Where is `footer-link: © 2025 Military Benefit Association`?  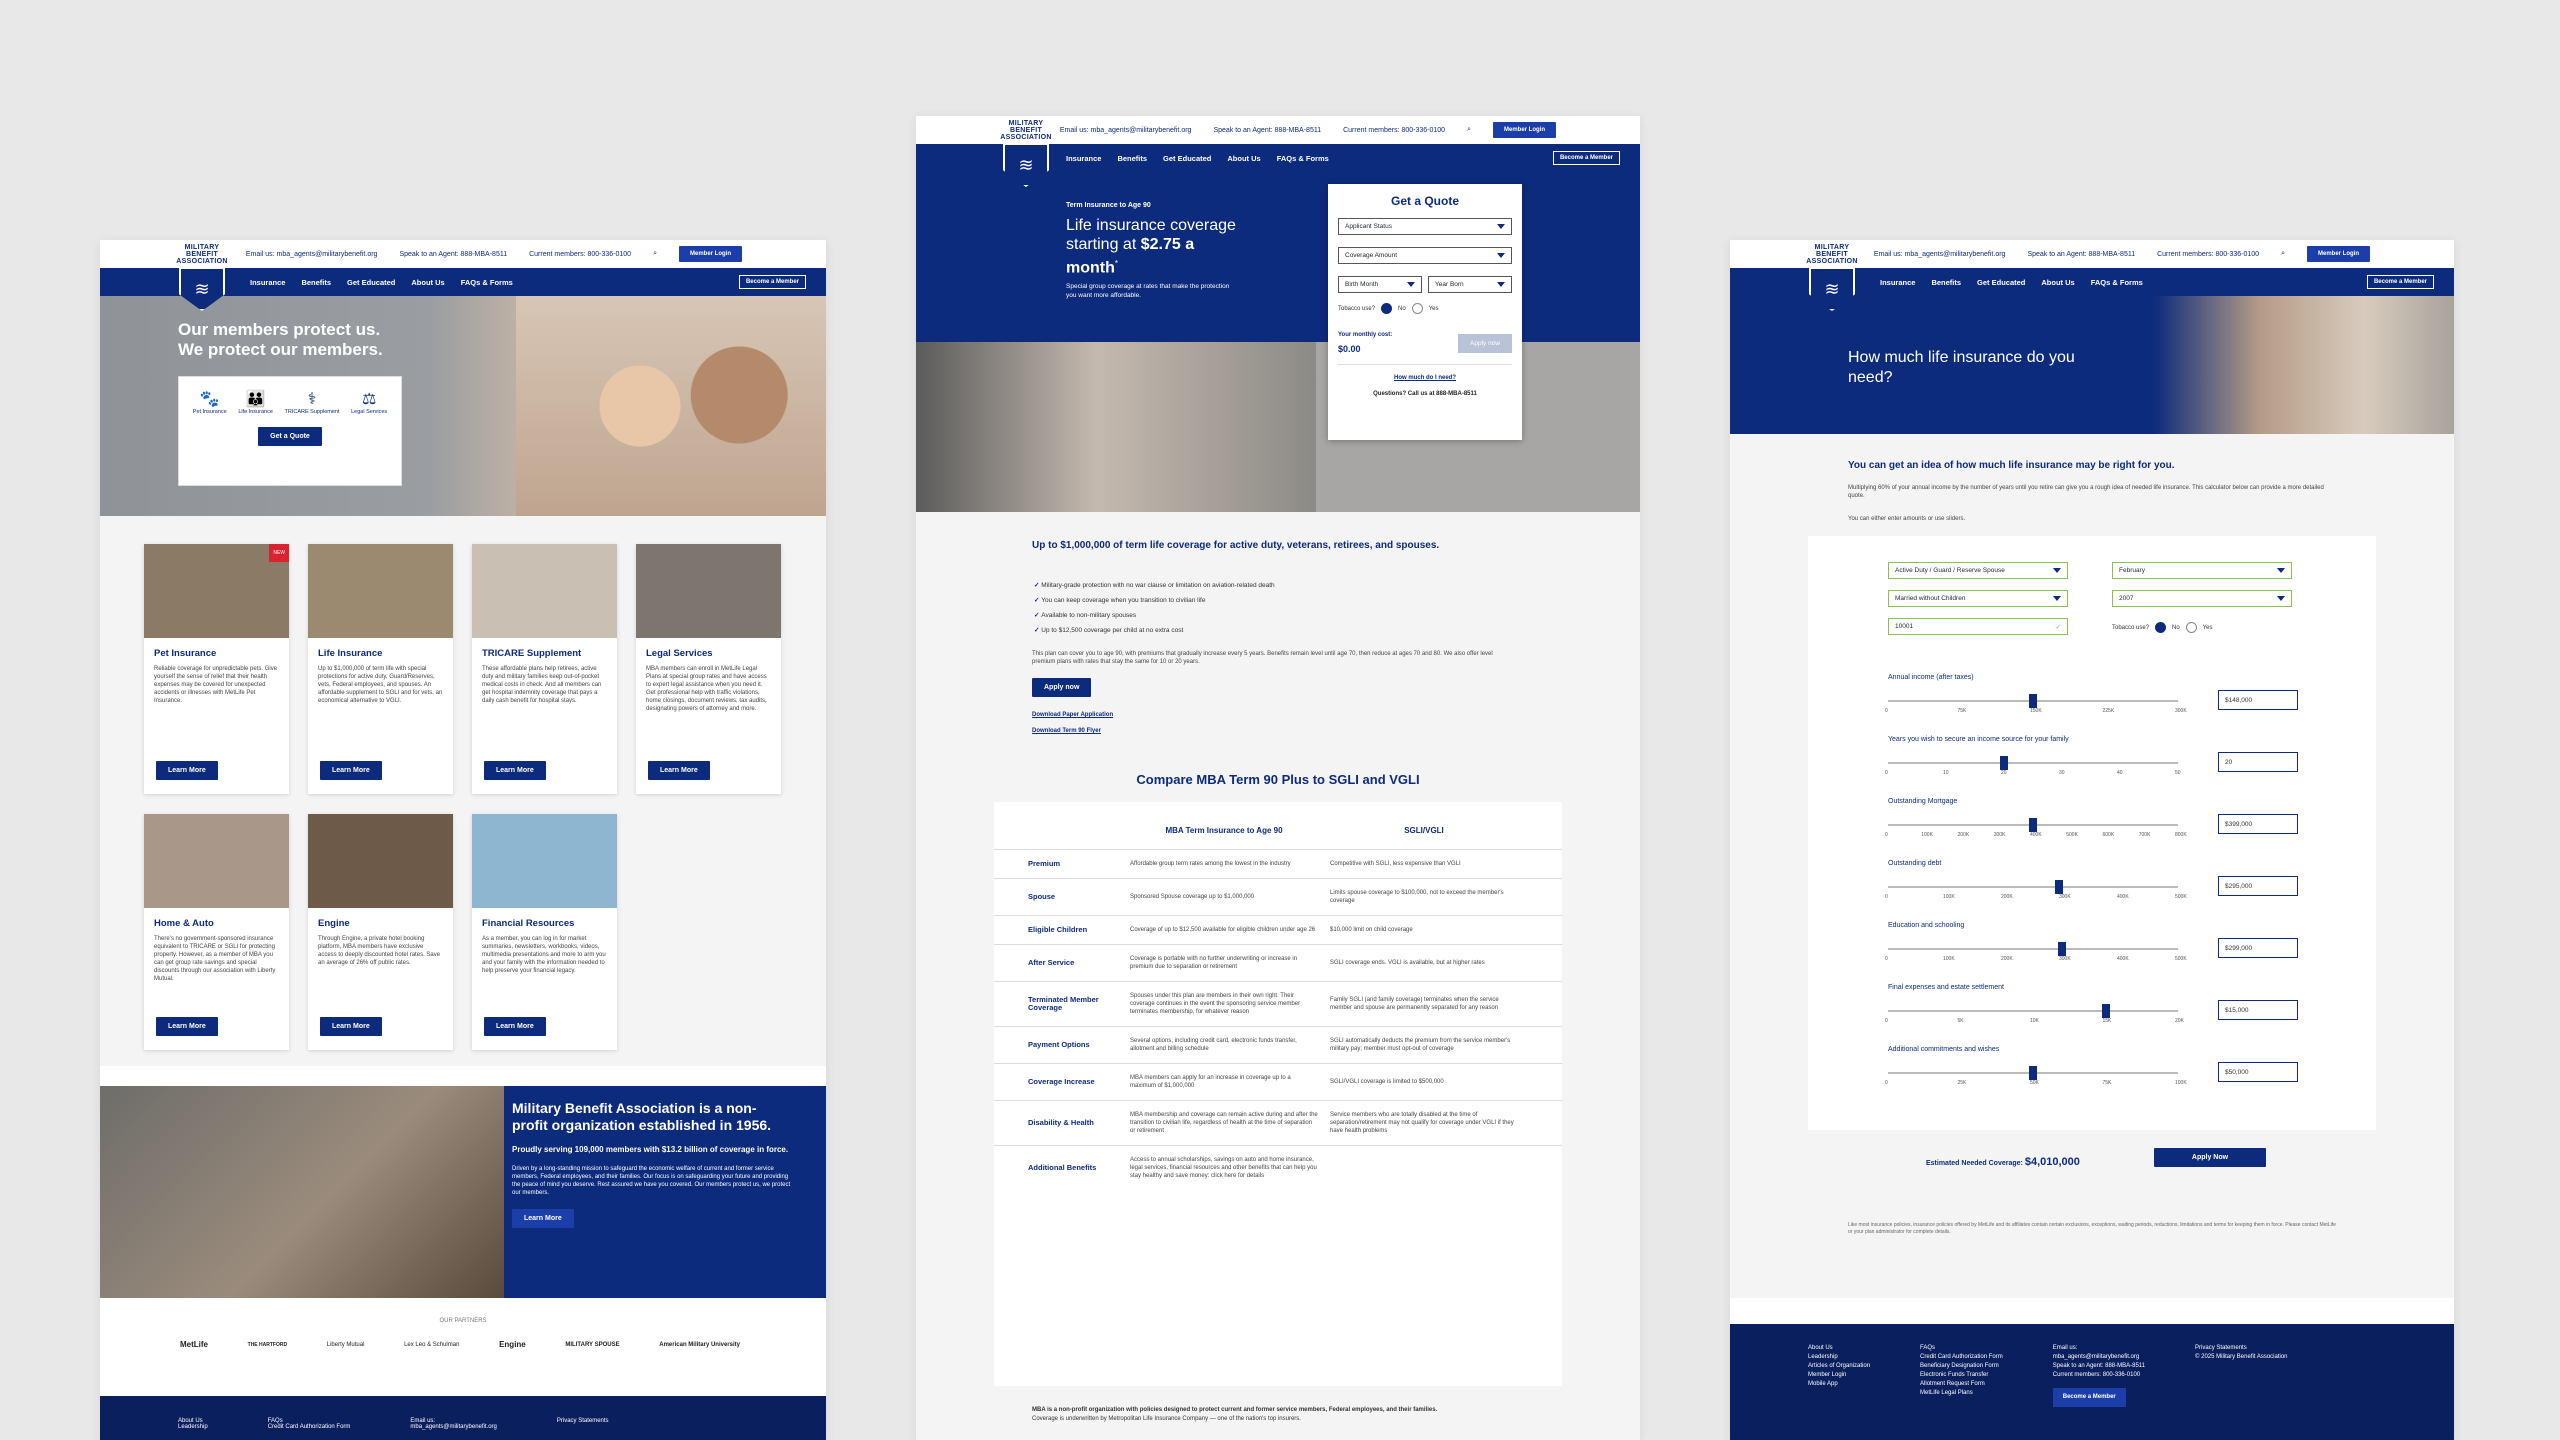 footer-link: © 2025 Military Benefit Association is located at coordinates (2241, 1357).